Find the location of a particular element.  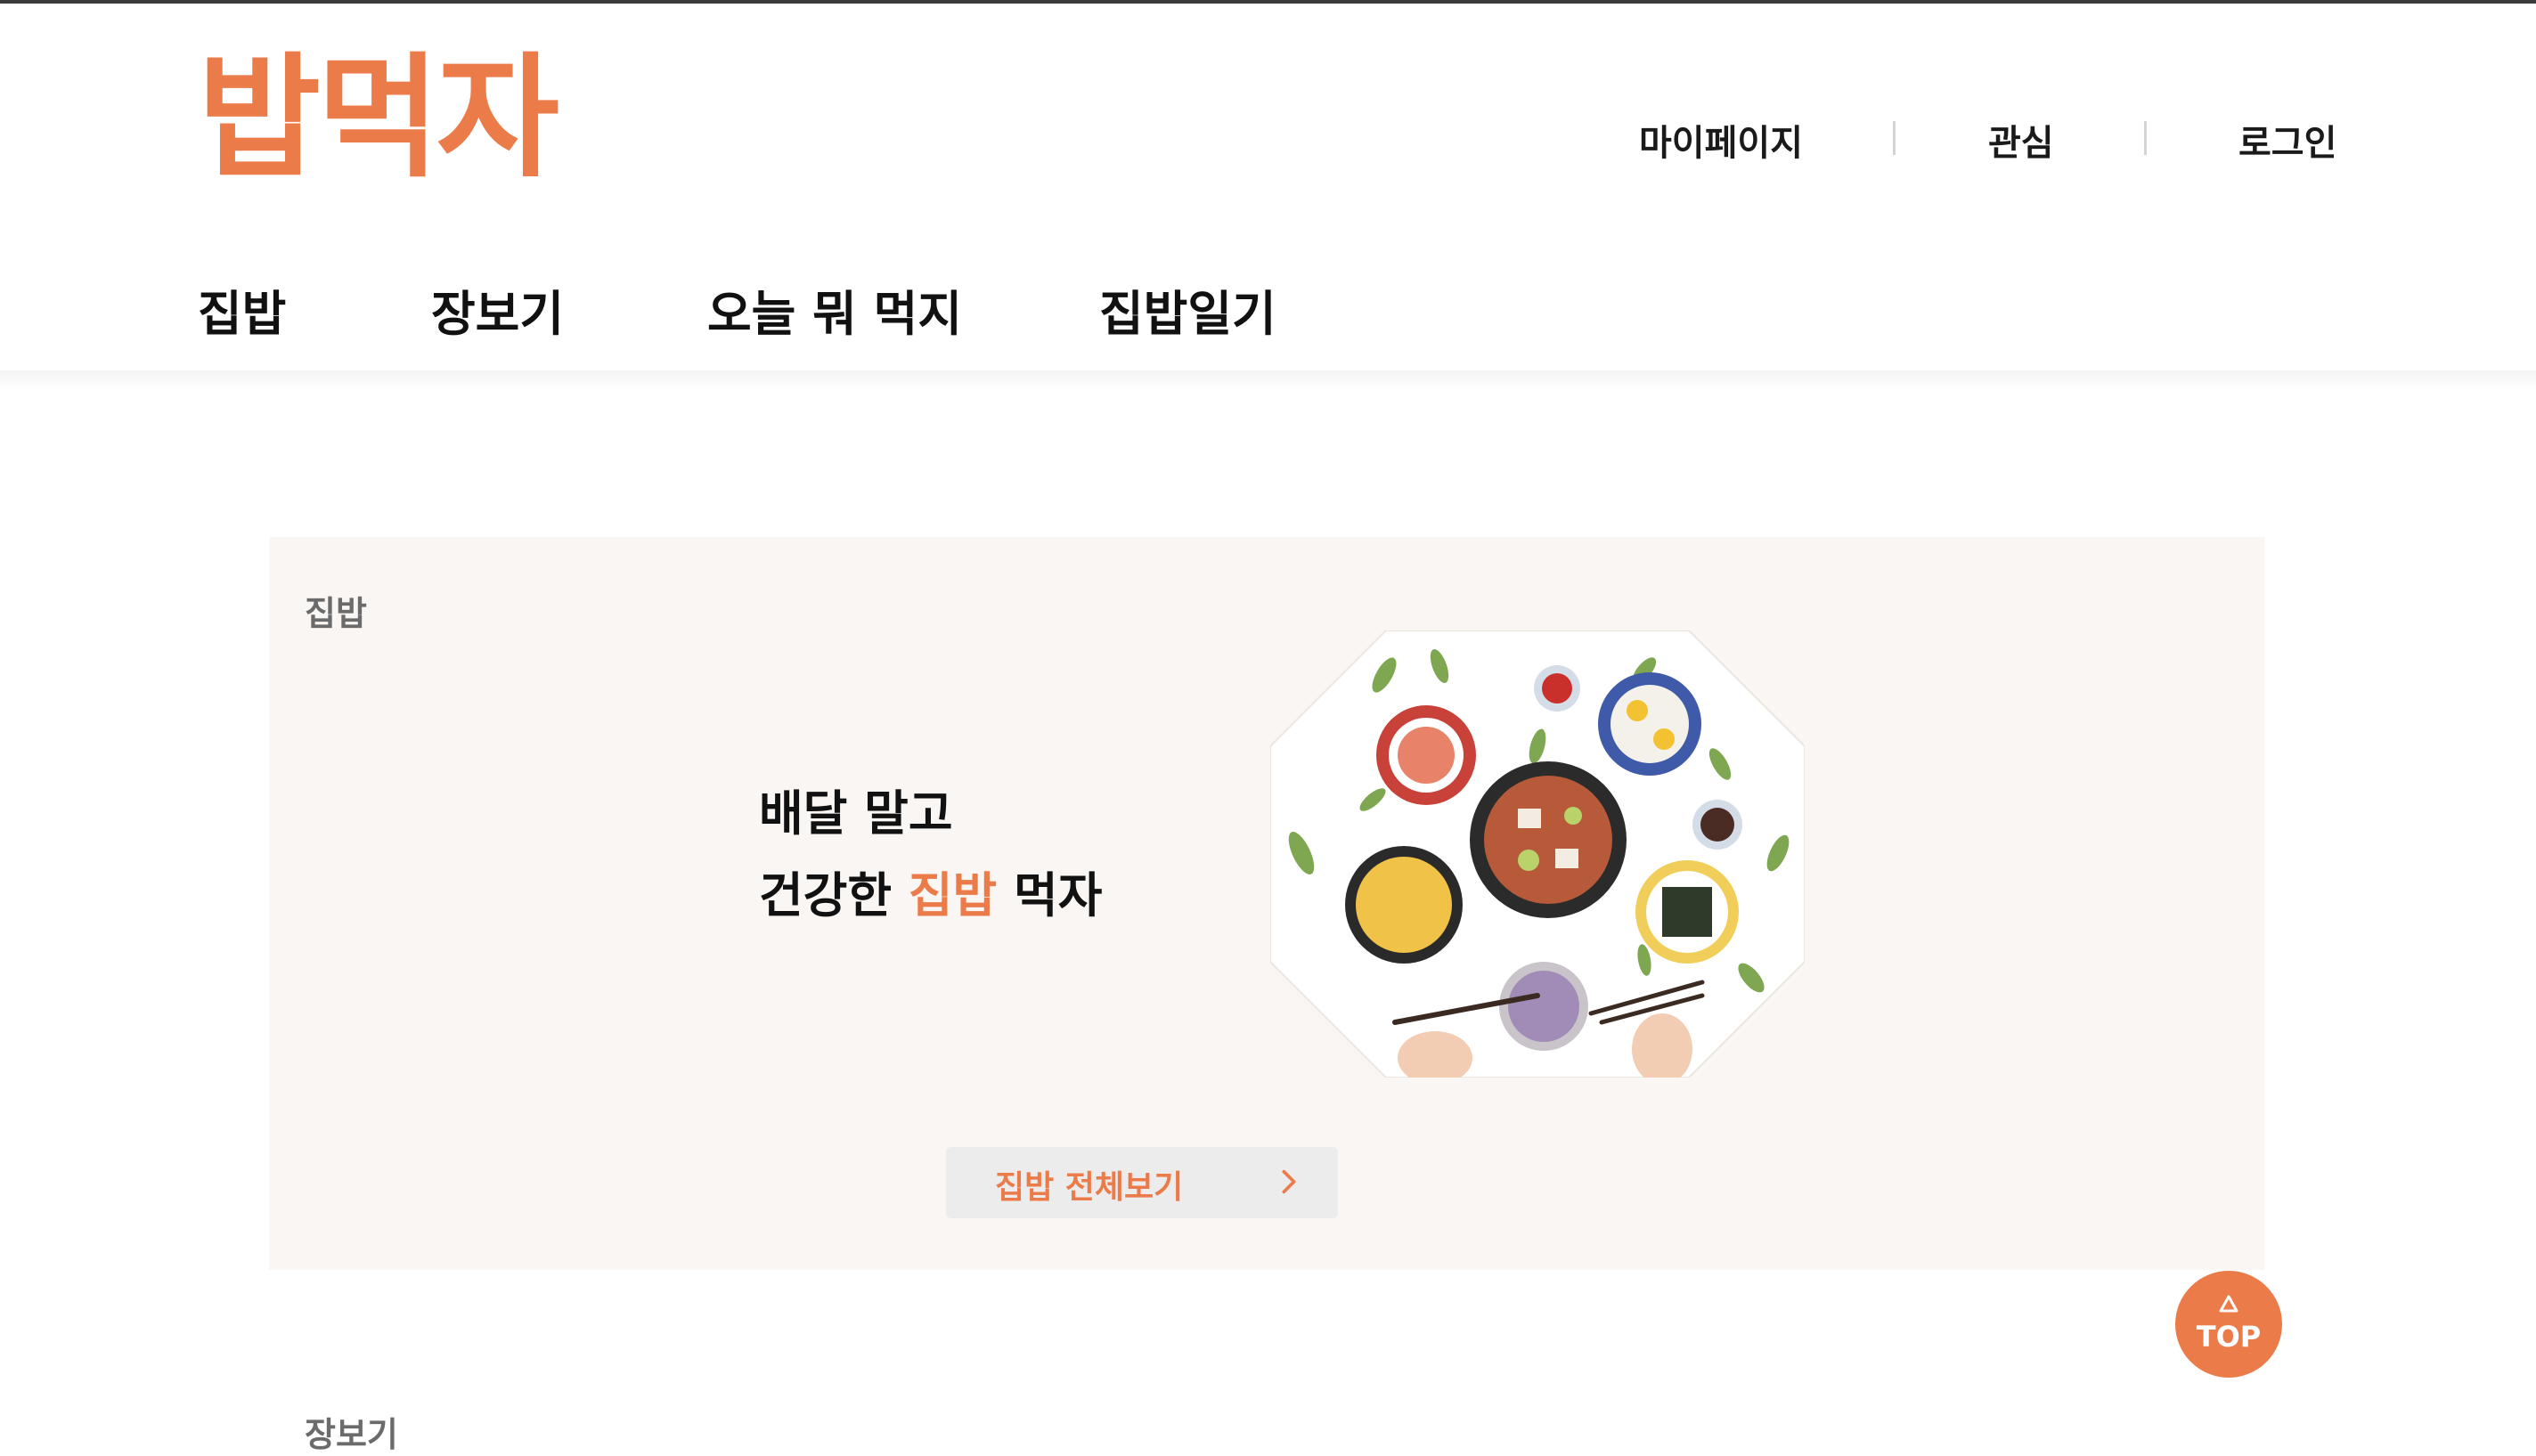

view-all-label: 집밥 전체보기 is located at coordinates (1089, 1187).